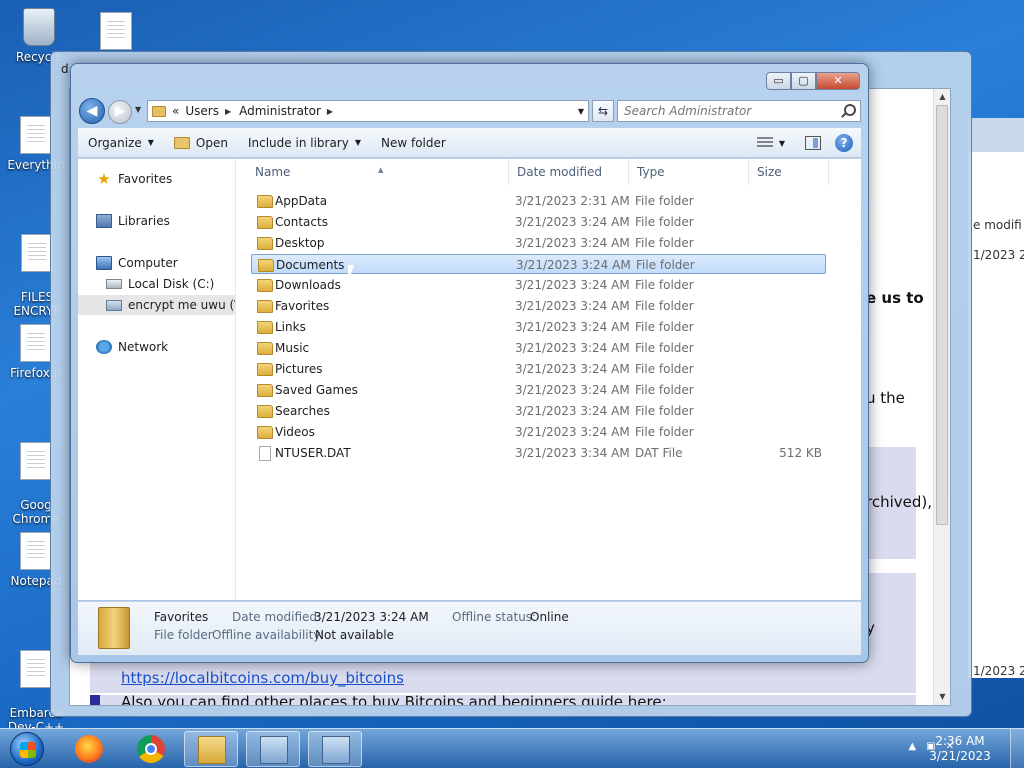  I want to click on search-input, so click(723, 111).